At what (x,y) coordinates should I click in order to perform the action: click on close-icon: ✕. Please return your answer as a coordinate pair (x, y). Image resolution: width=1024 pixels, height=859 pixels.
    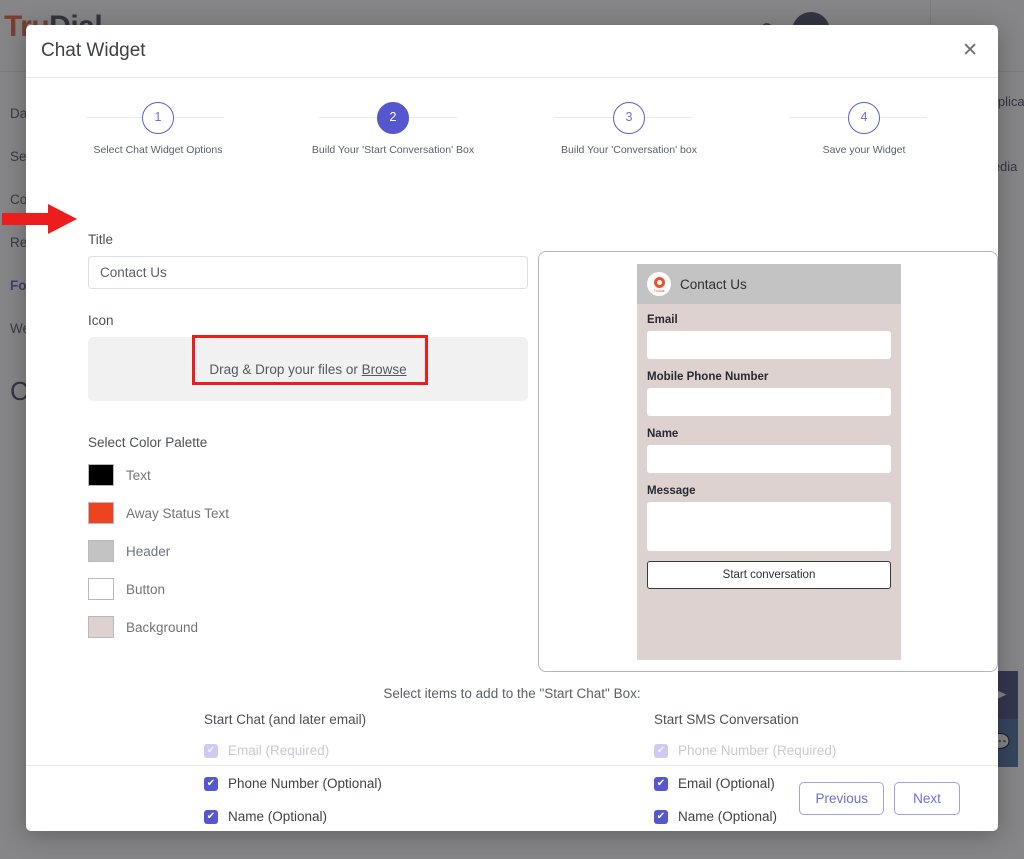
    Looking at the image, I should click on (970, 50).